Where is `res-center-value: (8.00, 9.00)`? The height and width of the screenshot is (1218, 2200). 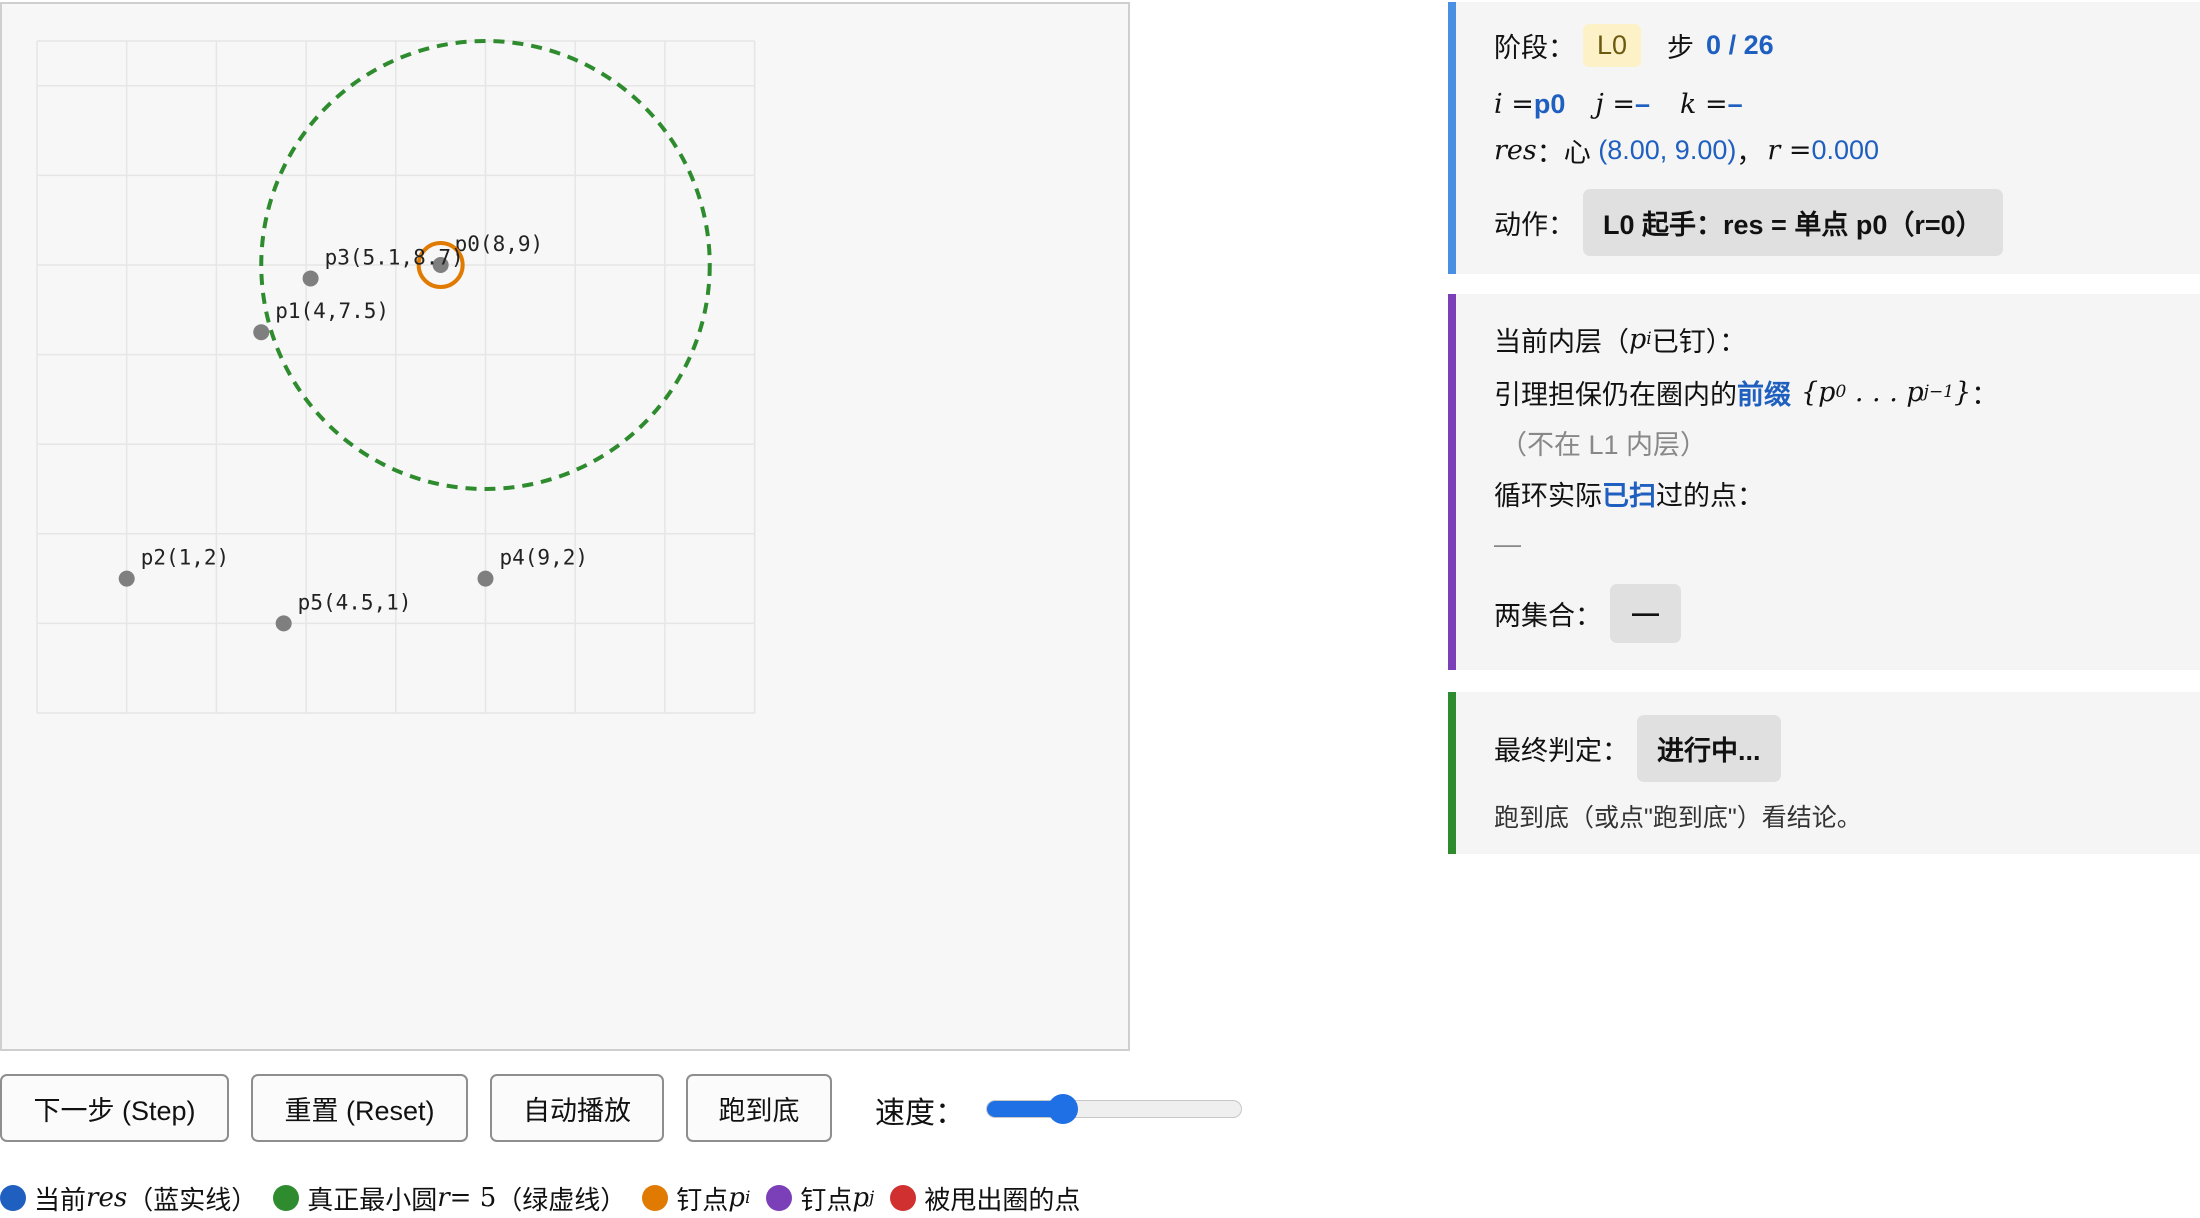
res-center-value: (8.00, 9.00) is located at coordinates (1667, 149).